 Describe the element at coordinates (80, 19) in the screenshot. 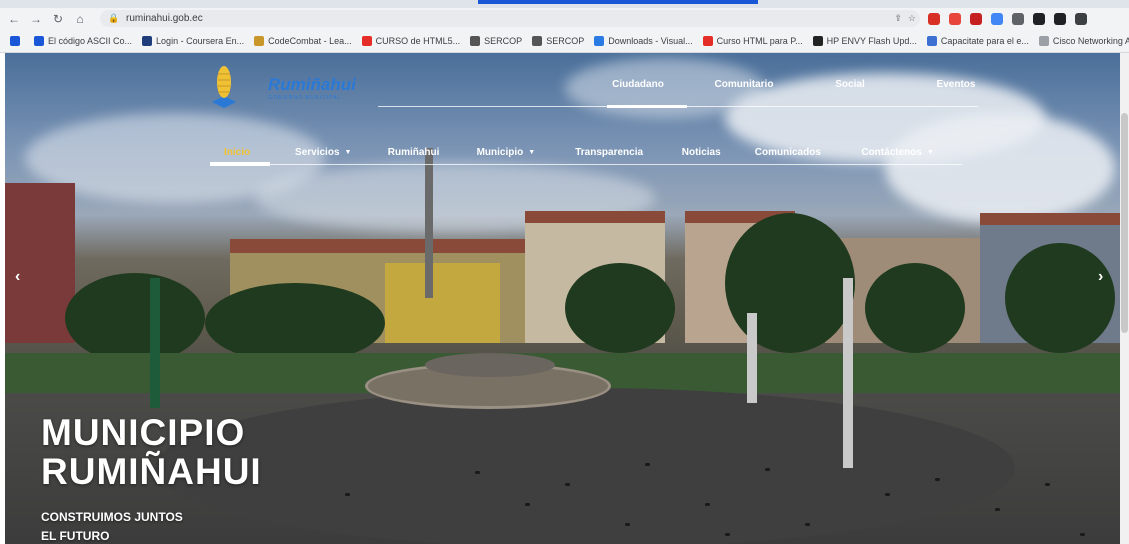

I see `home-icon: ⌂` at that location.